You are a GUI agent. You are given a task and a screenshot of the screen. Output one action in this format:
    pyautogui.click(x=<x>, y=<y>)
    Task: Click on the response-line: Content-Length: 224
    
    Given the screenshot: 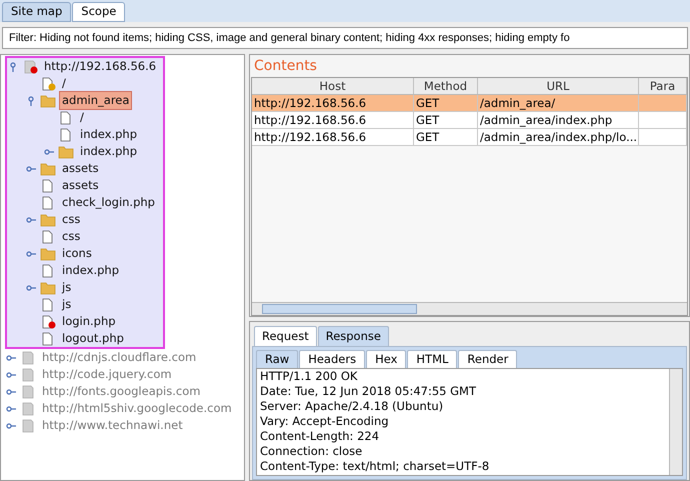 What is the action you would take?
    pyautogui.click(x=320, y=436)
    